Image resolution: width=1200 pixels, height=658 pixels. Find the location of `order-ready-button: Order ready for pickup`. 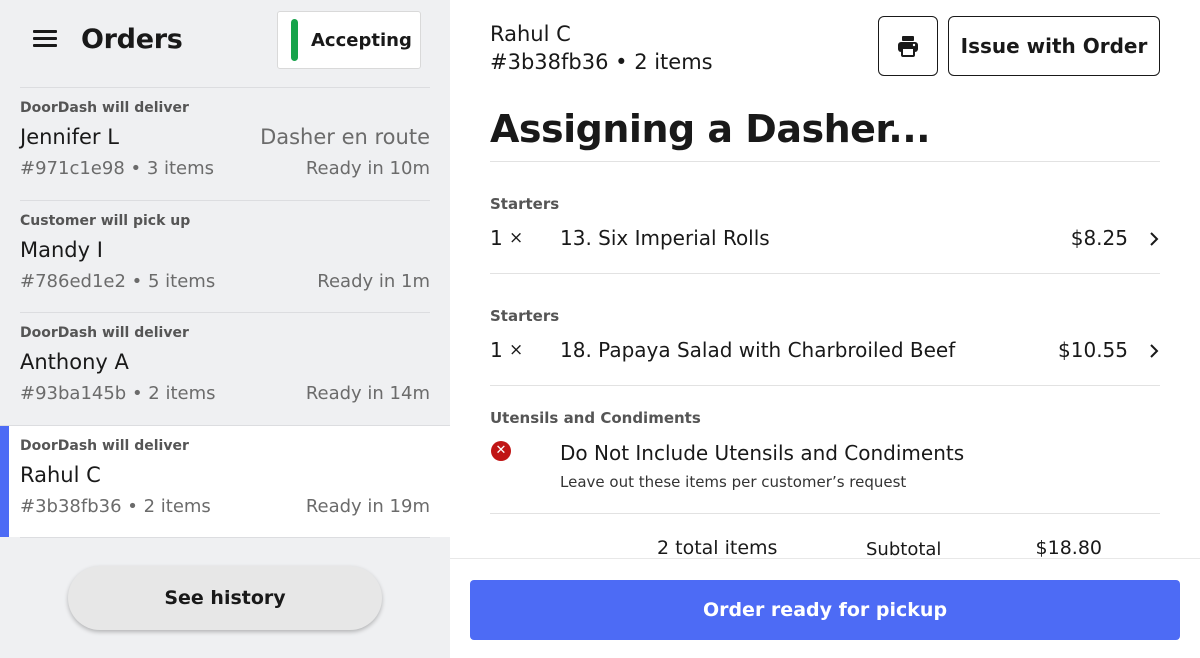

order-ready-button: Order ready for pickup is located at coordinates (825, 610).